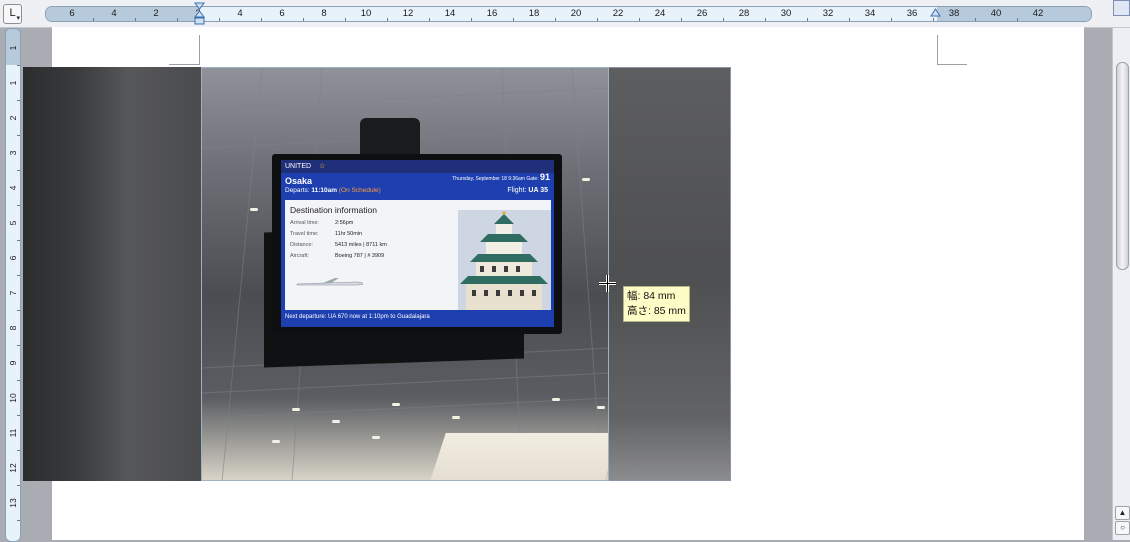 The image size is (1130, 542). I want to click on star-icon: ☆, so click(322, 166).